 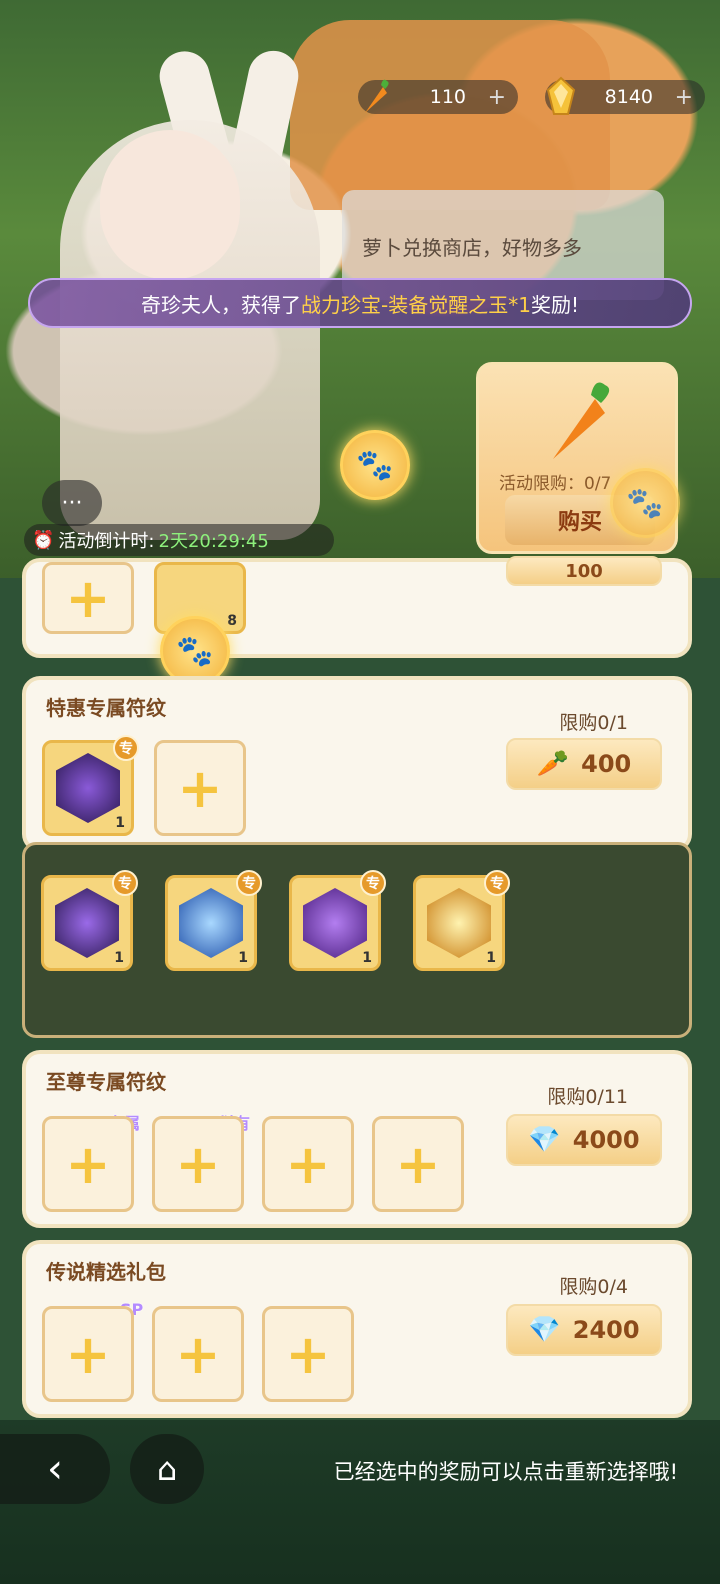 What do you see at coordinates (553, 764) in the screenshot?
I see `carrot-icon: 🥕` at bounding box center [553, 764].